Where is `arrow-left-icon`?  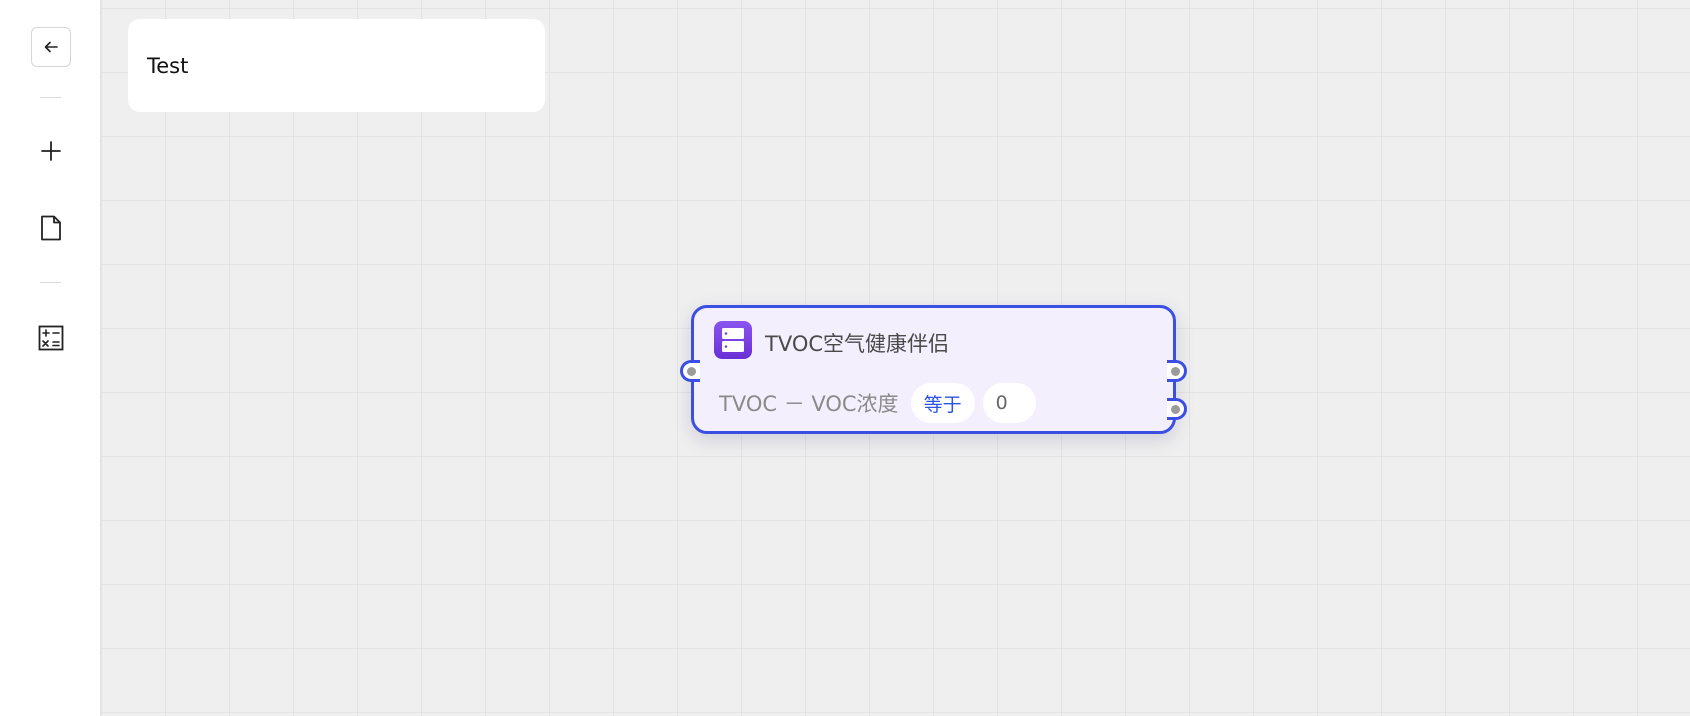 arrow-left-icon is located at coordinates (51, 47).